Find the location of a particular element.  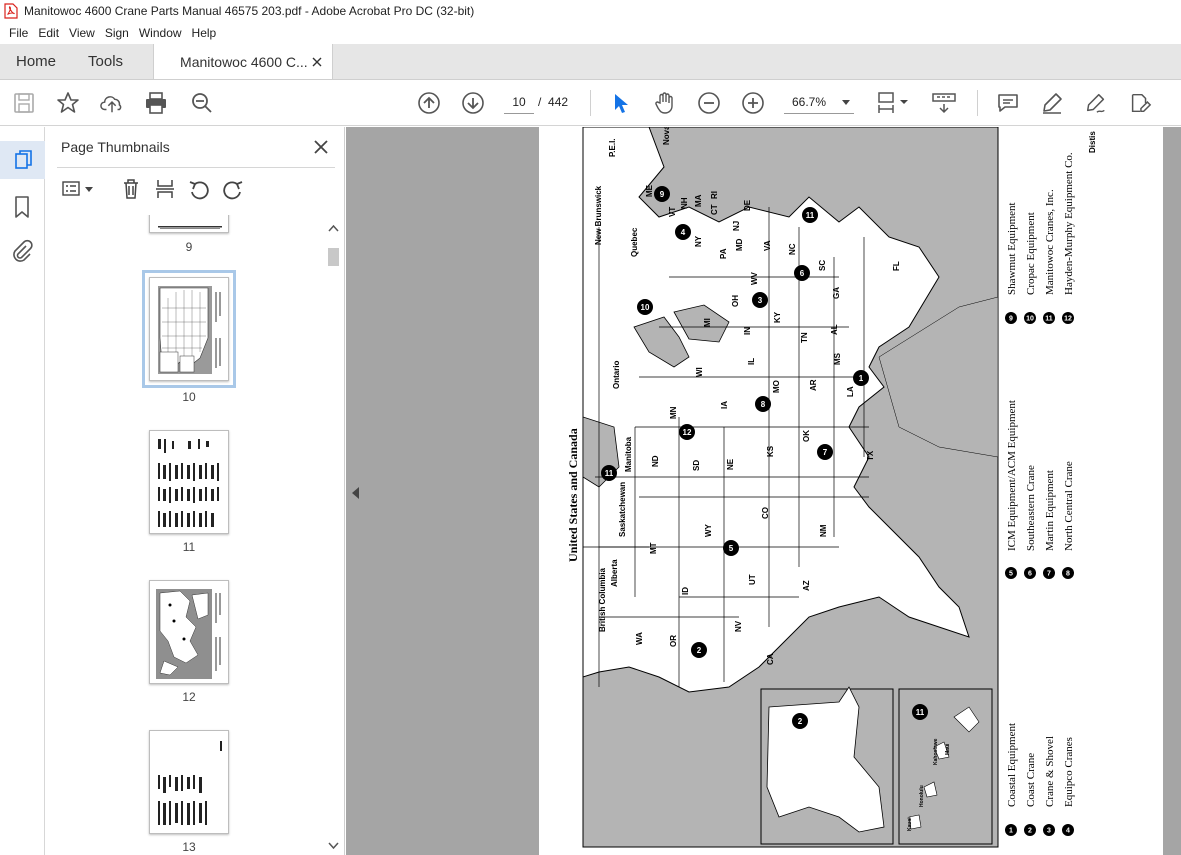

legend-entry: Cropac Equipment is located at coordinates (1031, 253).